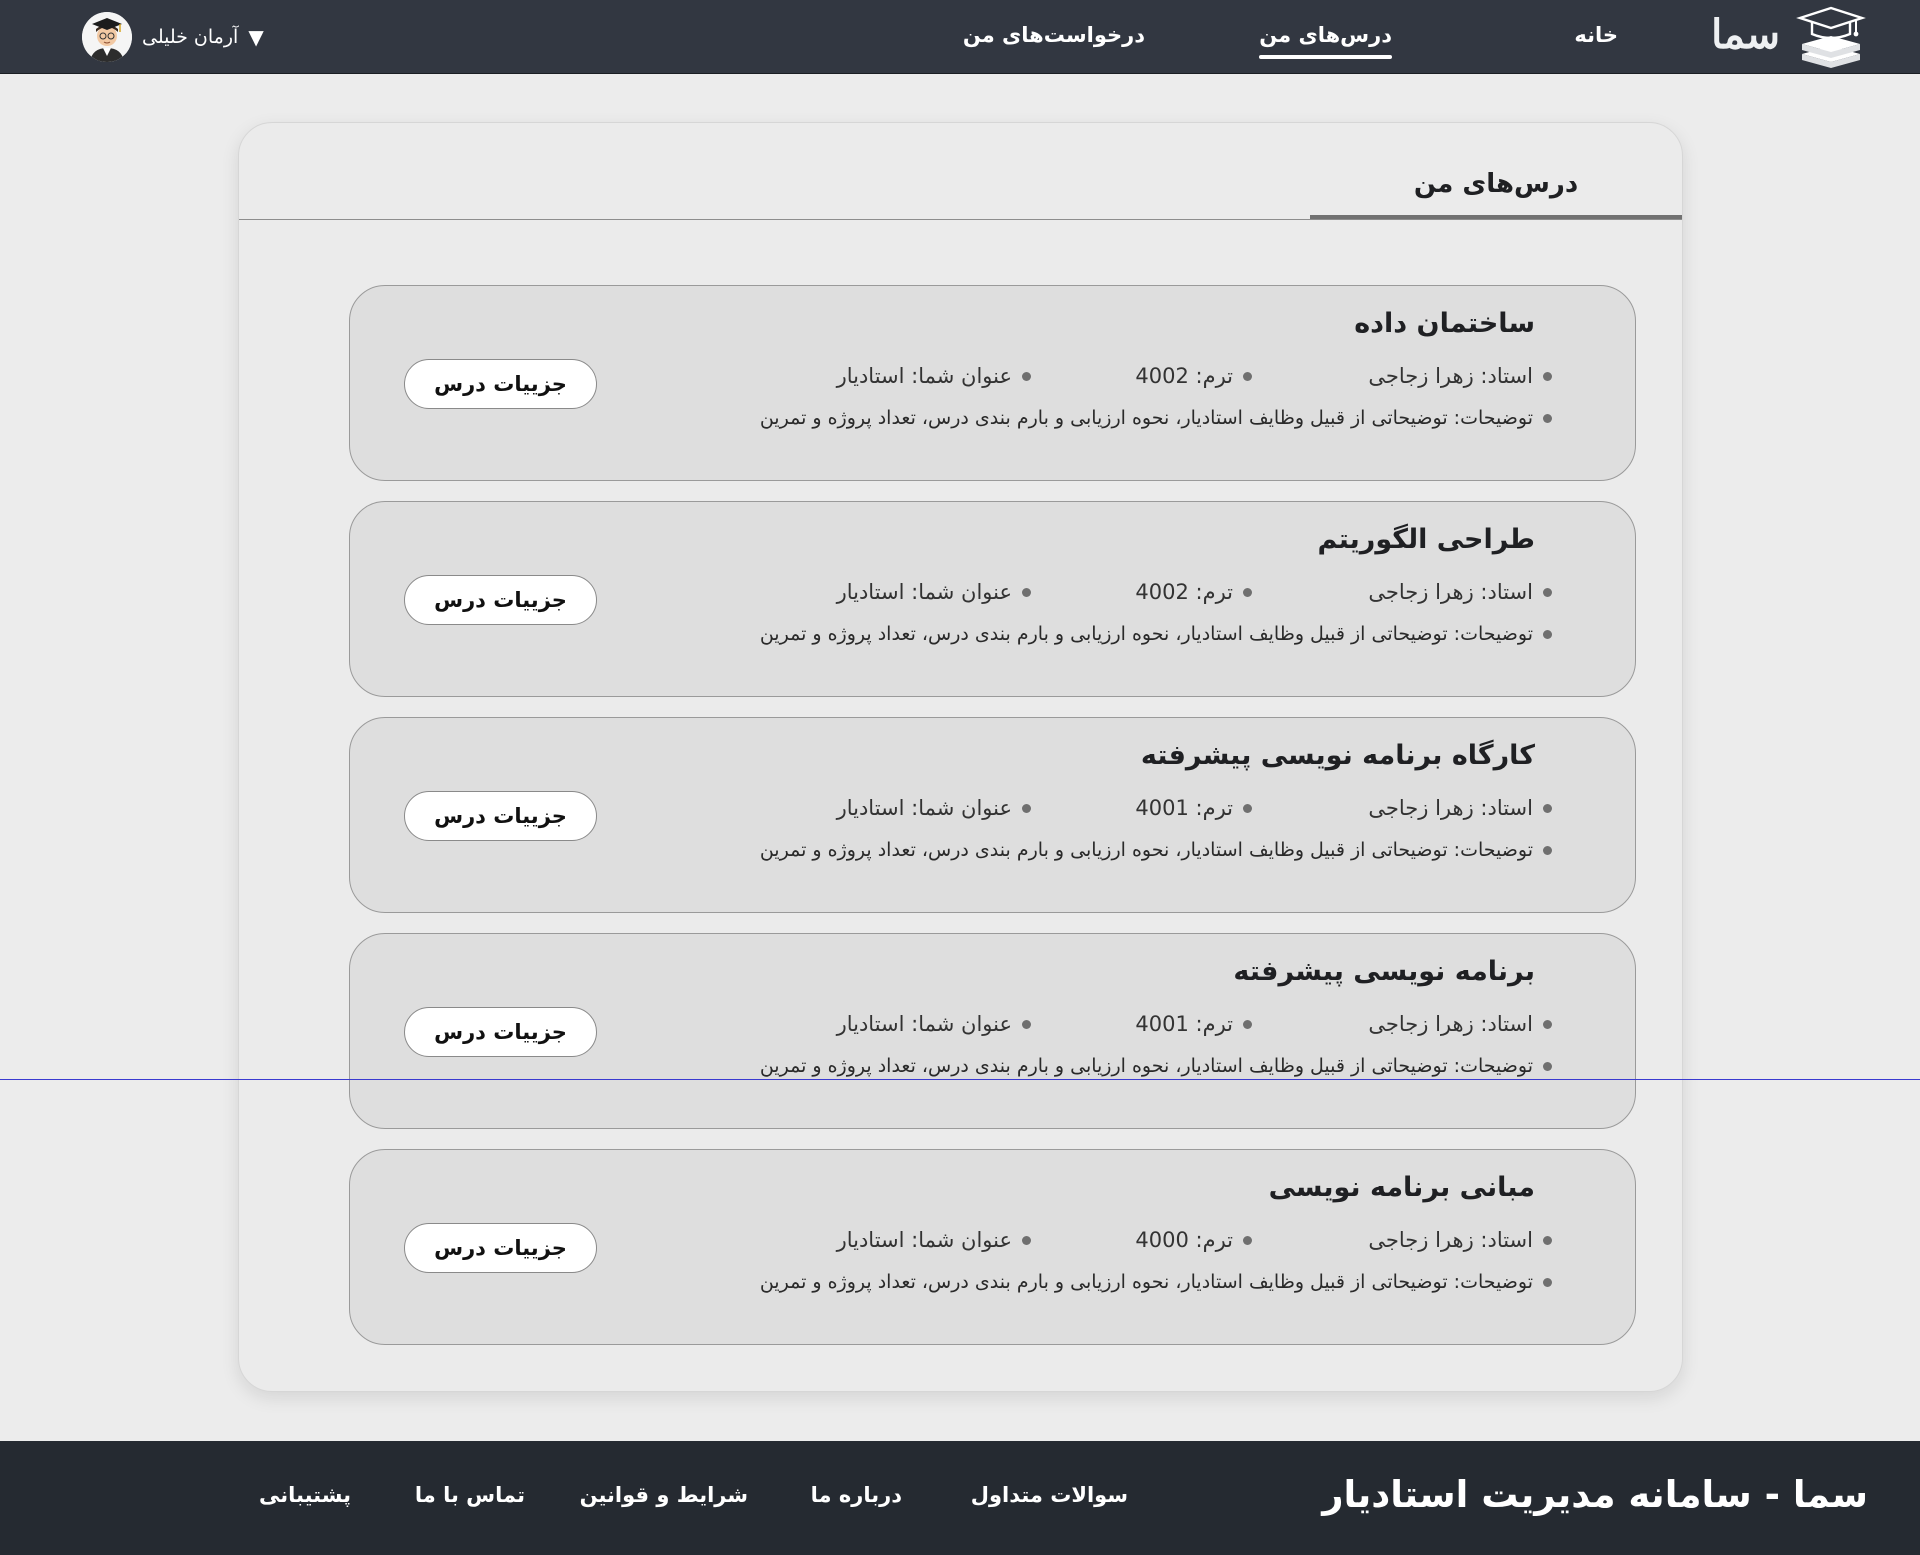  I want to click on user-name: آرمان خلیلی, so click(190, 37).